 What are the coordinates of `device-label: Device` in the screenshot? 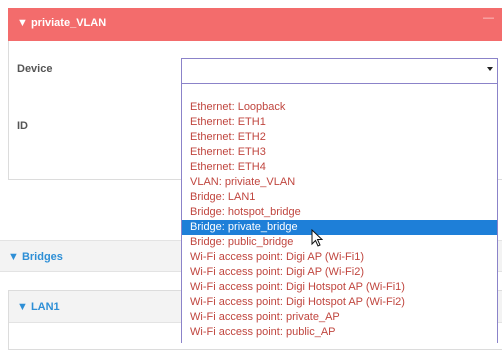 It's located at (35, 69).